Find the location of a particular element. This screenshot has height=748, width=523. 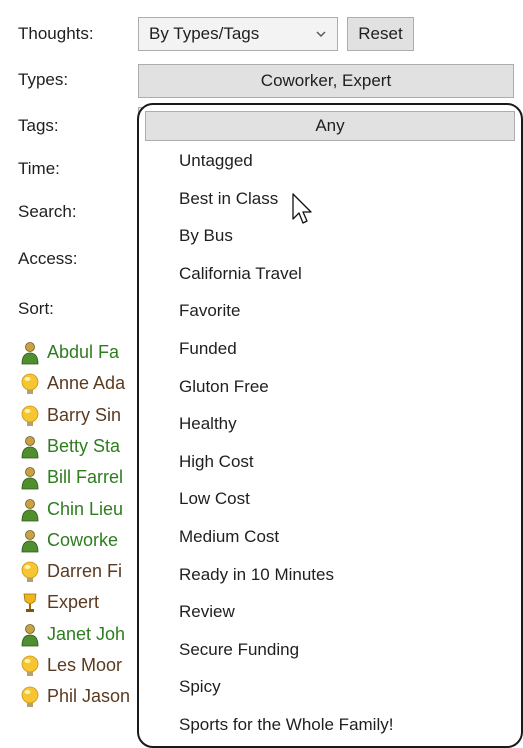

thought-name: Anne Ada is located at coordinates (86, 383).